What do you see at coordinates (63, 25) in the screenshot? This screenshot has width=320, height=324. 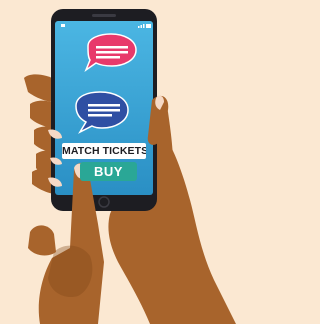 I see `camera-icon` at bounding box center [63, 25].